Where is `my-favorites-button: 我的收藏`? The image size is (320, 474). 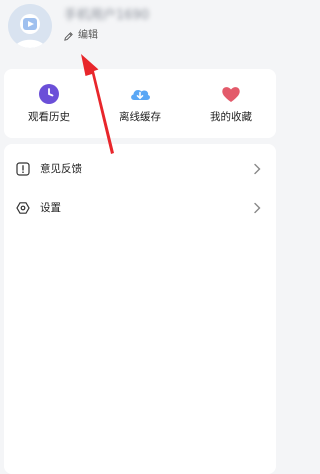
my-favorites-button: 我的收藏 is located at coordinates (231, 103).